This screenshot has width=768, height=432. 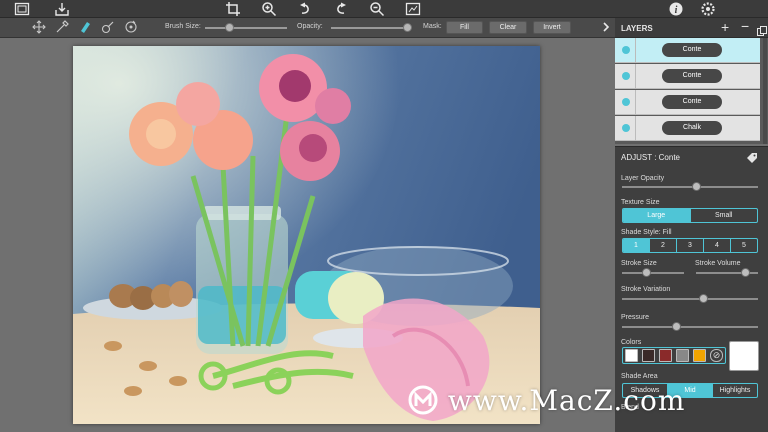 What do you see at coordinates (697, 186) in the screenshot?
I see `layer-opacity-knob` at bounding box center [697, 186].